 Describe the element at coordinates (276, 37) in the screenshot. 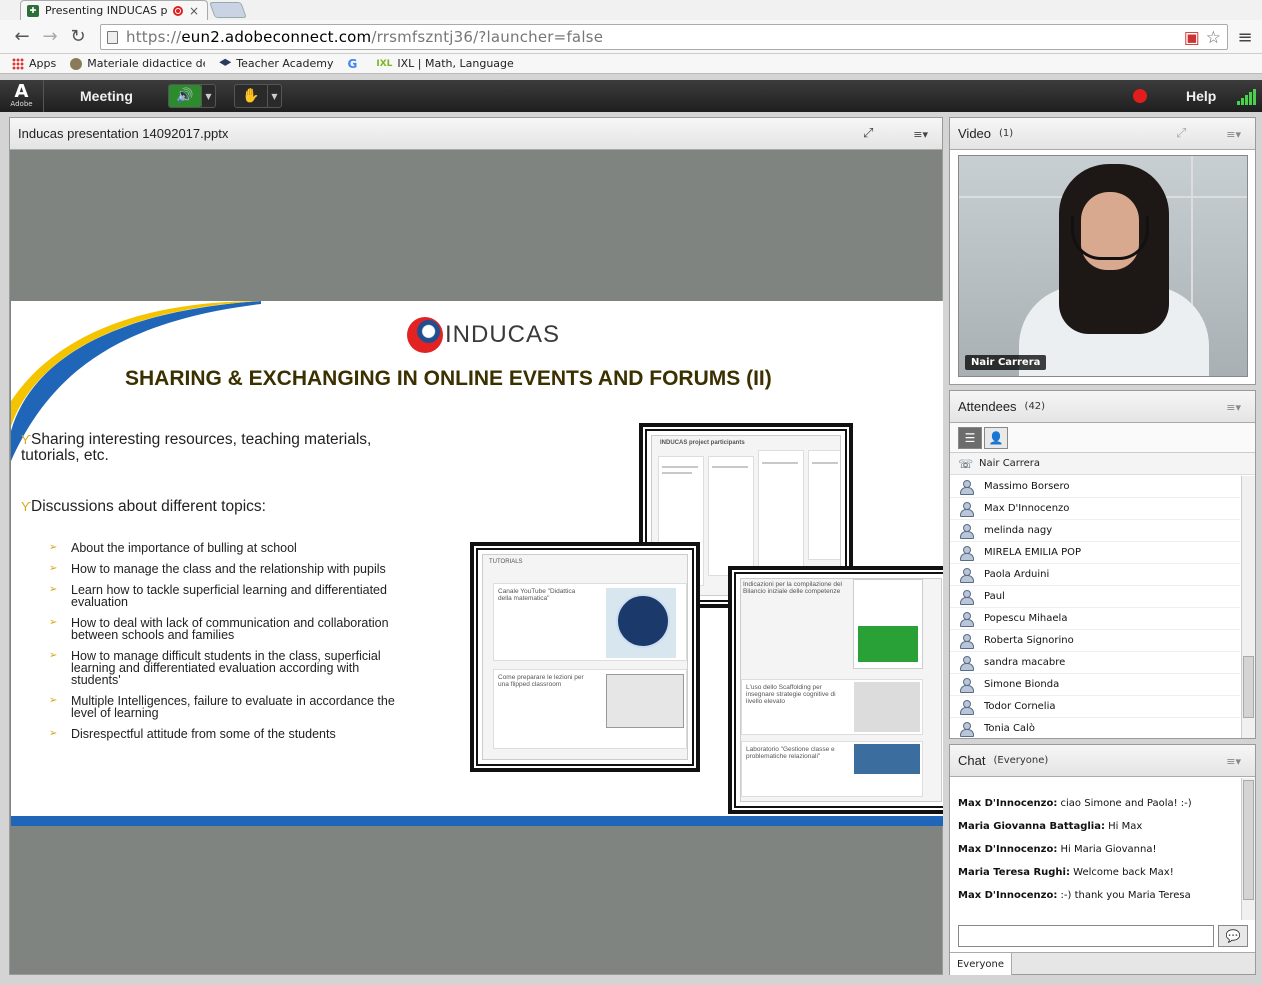

I see `url-host: eun2.adobeconnect.com` at that location.